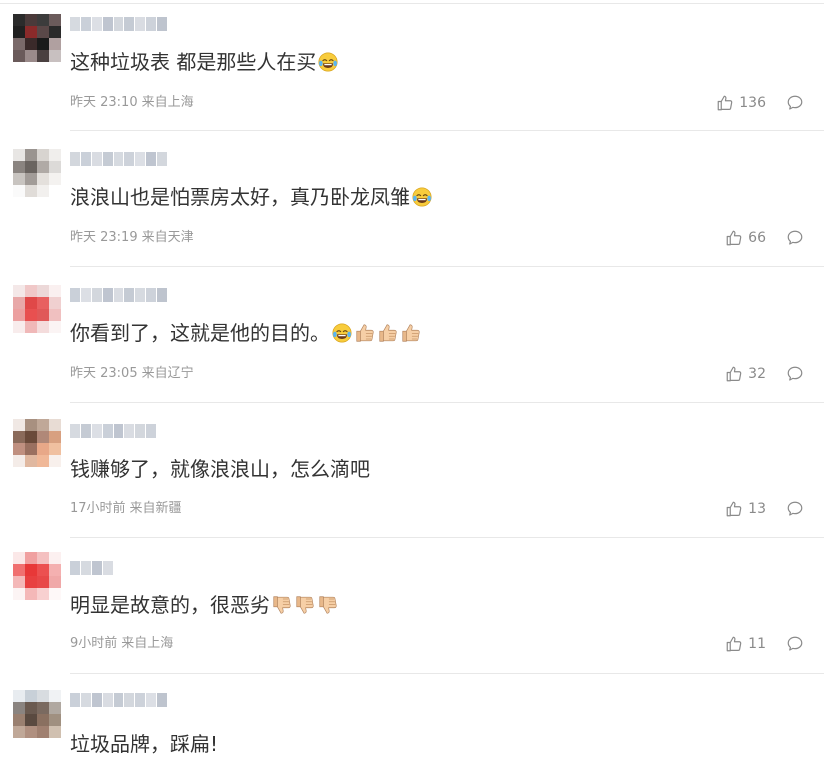 This screenshot has height=761, width=824. Describe the element at coordinates (328, 62) in the screenshot. I see `laugh-cry-emoji-icon` at that location.